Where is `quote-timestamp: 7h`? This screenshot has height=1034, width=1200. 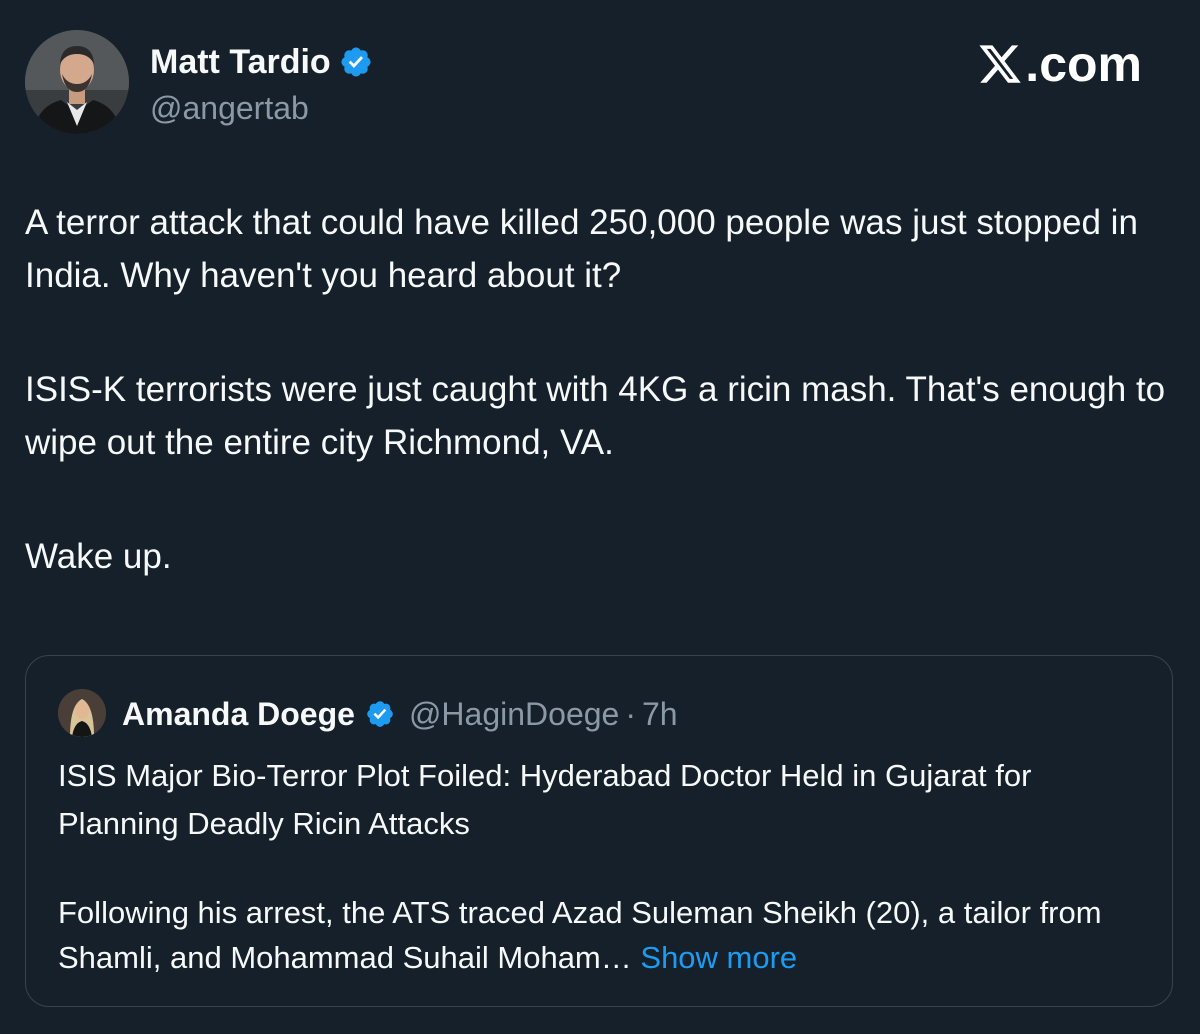
quote-timestamp: 7h is located at coordinates (660, 714).